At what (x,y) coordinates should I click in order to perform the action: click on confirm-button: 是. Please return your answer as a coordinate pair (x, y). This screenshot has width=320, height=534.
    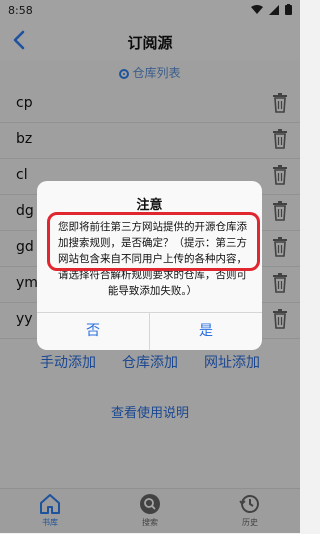
    Looking at the image, I should click on (206, 331).